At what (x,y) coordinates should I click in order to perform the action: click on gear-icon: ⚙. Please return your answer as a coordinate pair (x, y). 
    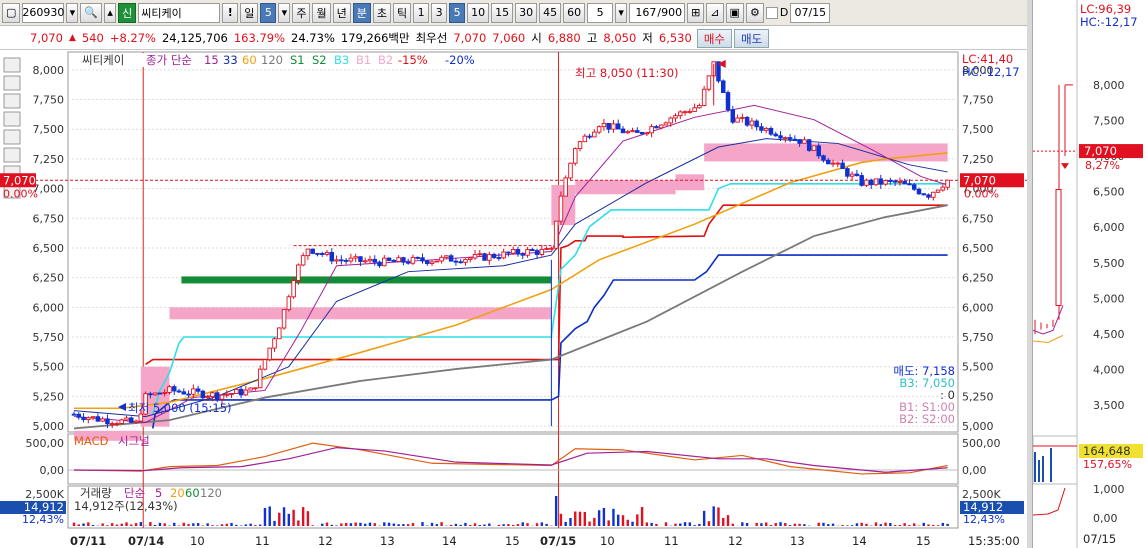
    Looking at the image, I should click on (754, 12).